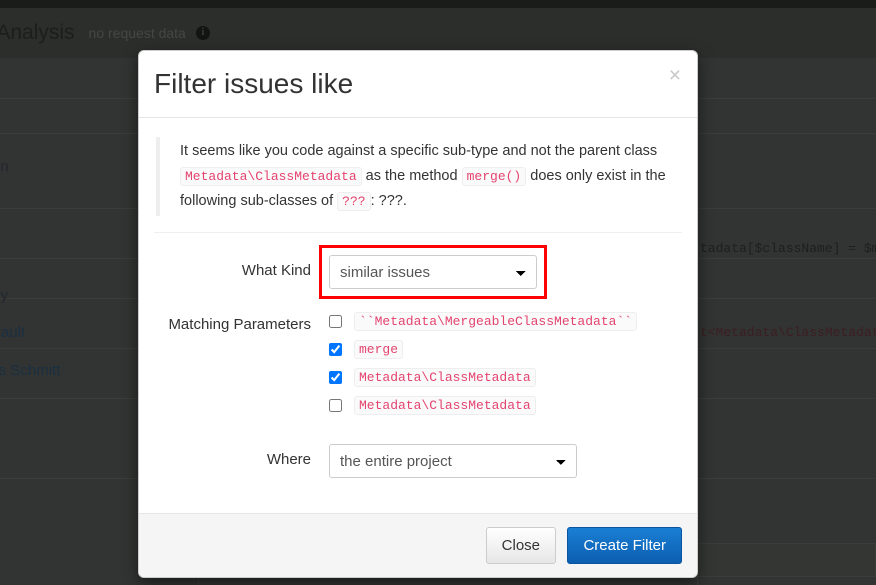  Describe the element at coordinates (276, 271) in the screenshot. I see `what-kind-label: What Kind` at that location.